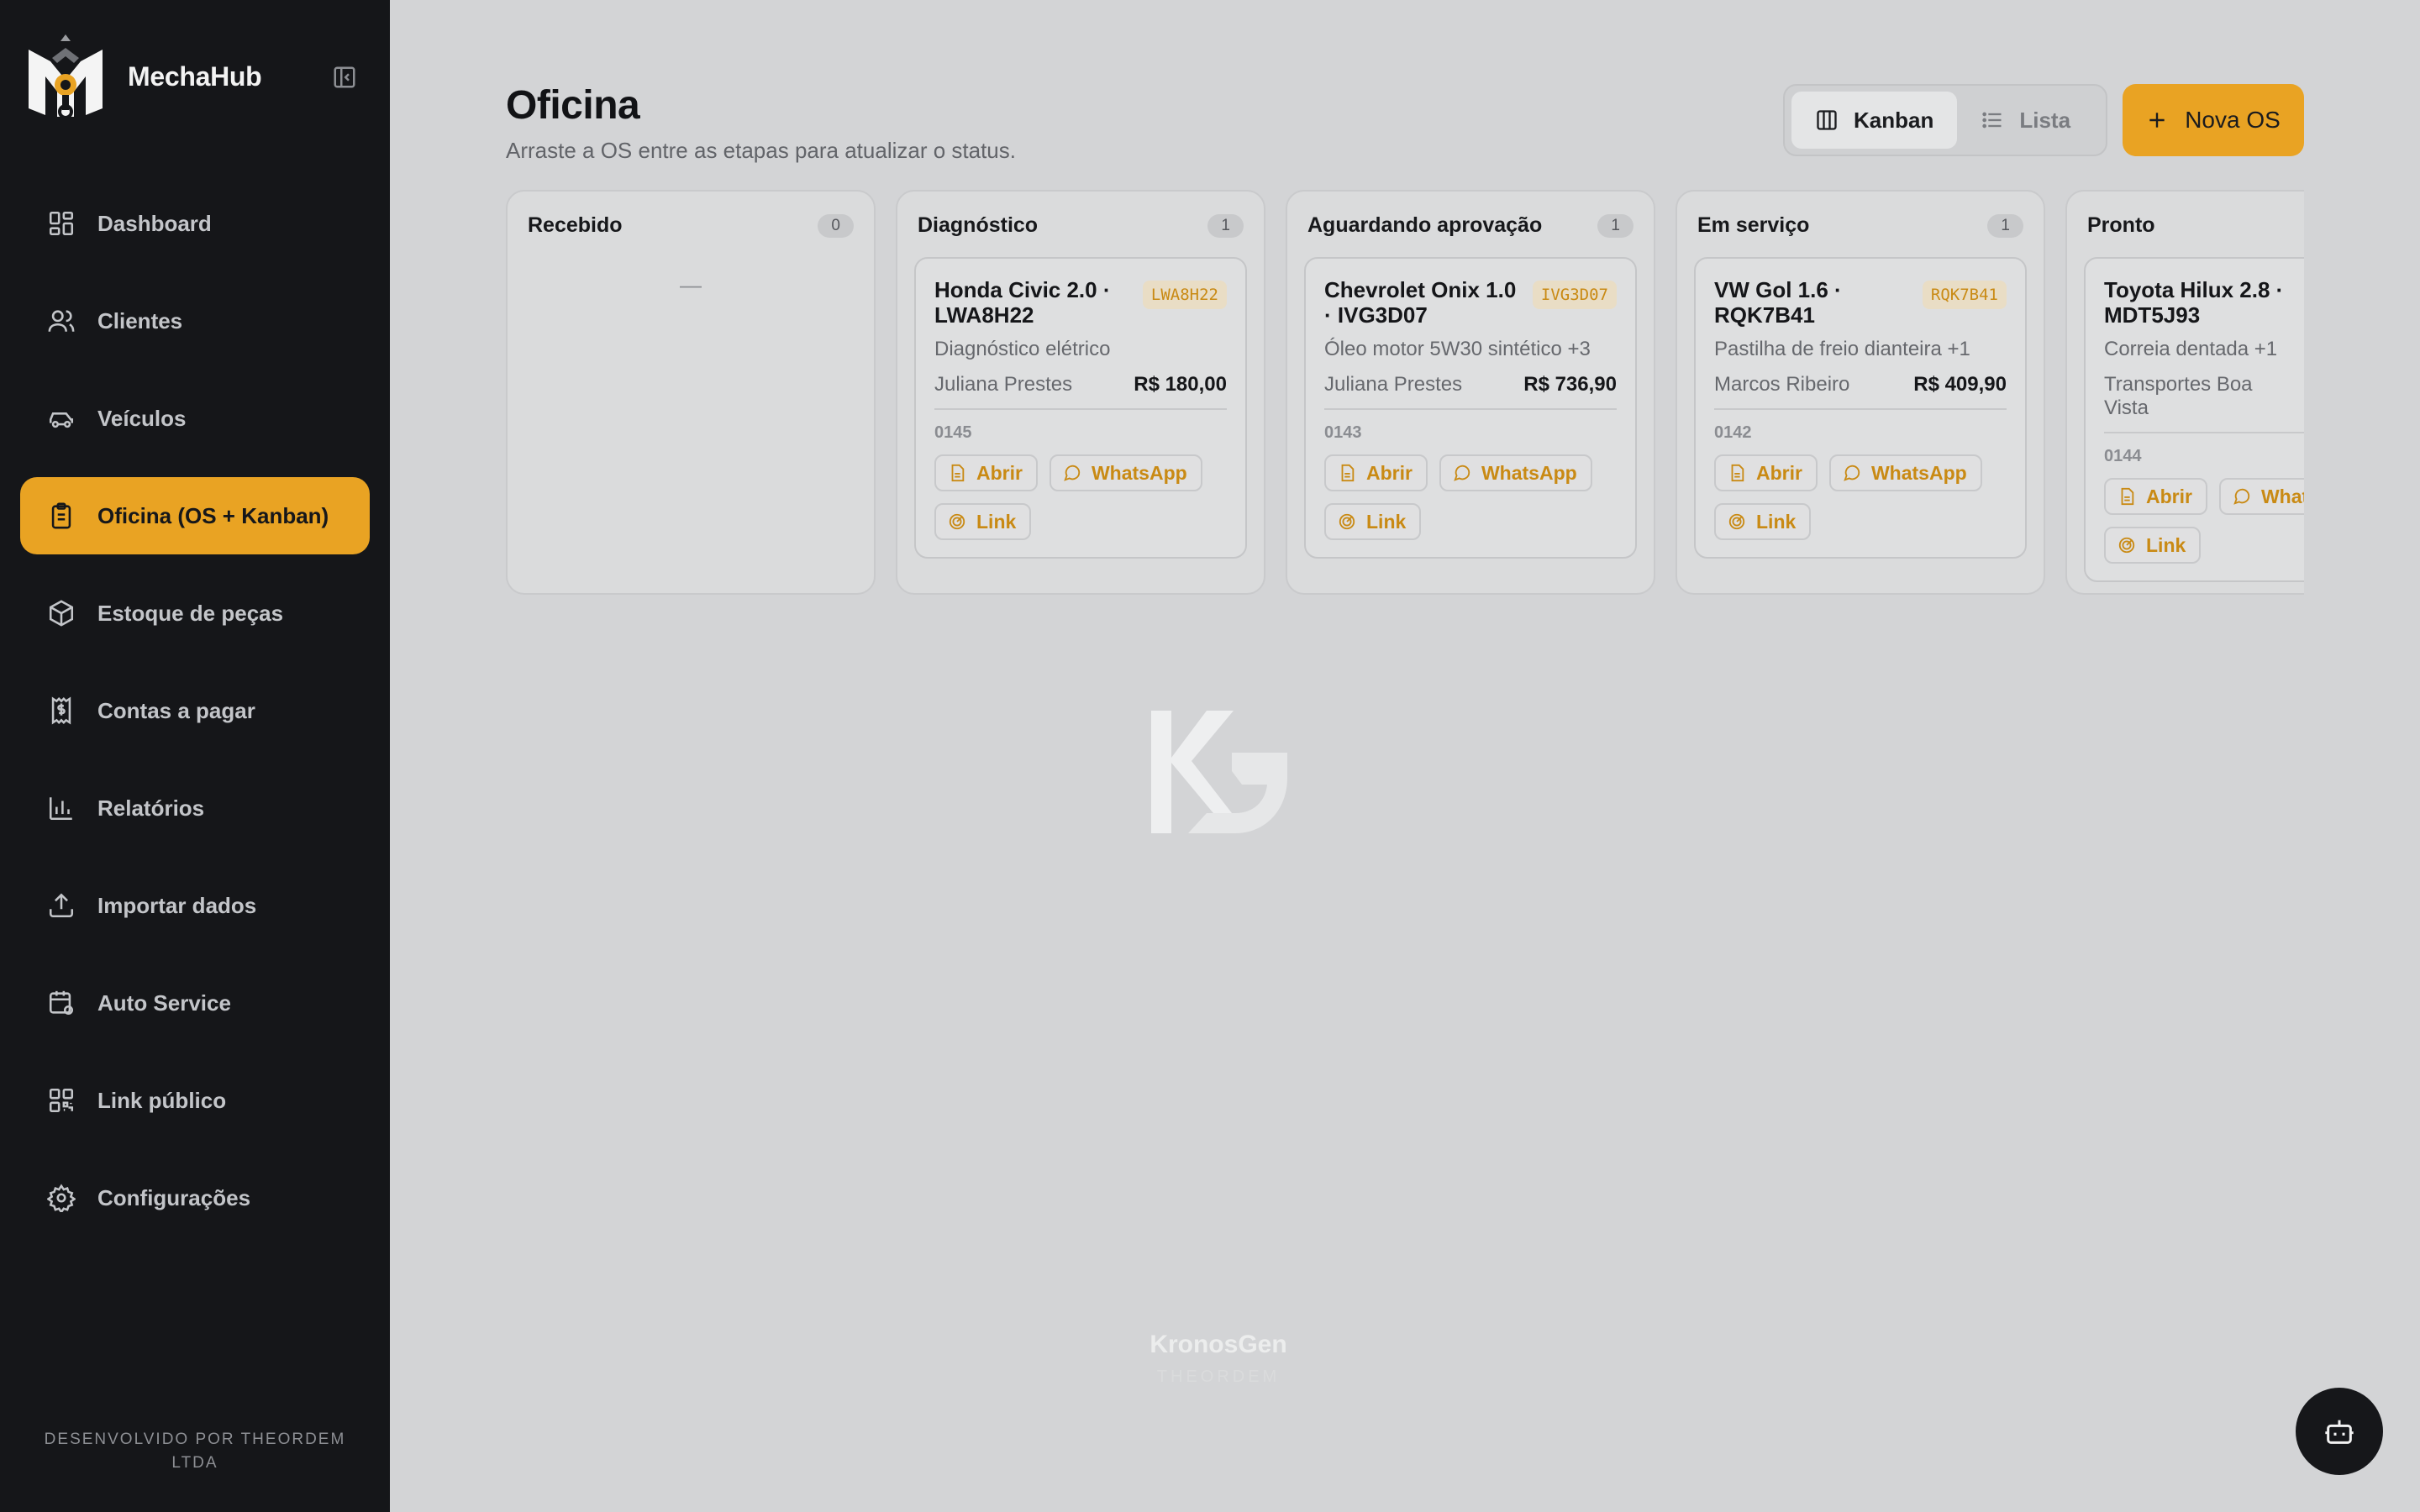 The image size is (2420, 1512). What do you see at coordinates (1218, 1344) in the screenshot?
I see `watermark-name: KronosGen` at bounding box center [1218, 1344].